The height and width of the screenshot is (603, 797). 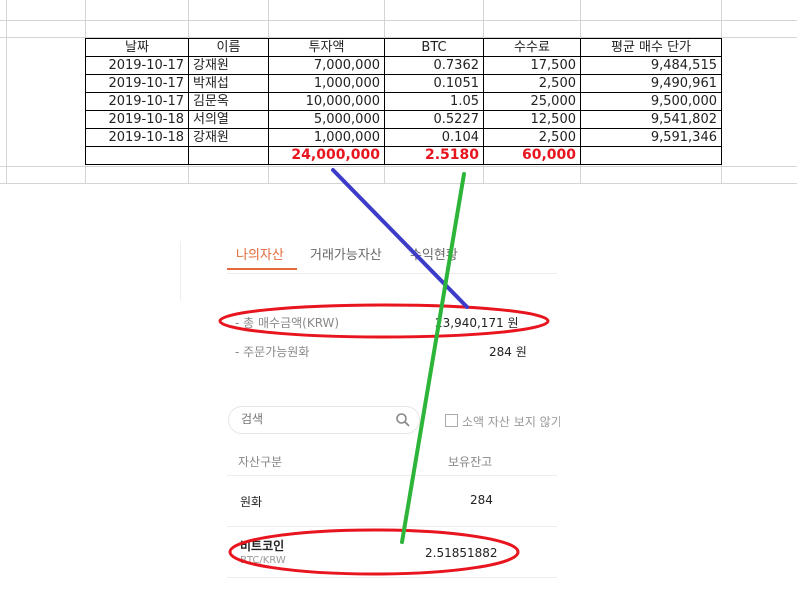 I want to click on header-cell-date: 날짜, so click(x=137, y=47).